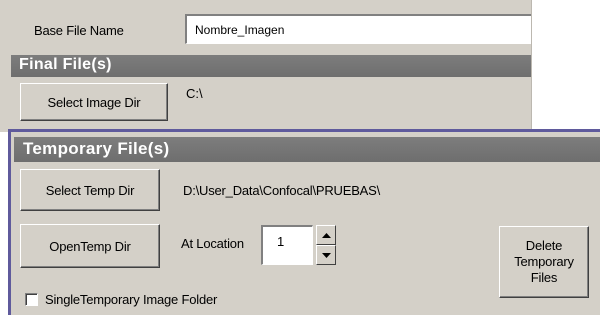 The width and height of the screenshot is (600, 315). What do you see at coordinates (131, 299) in the screenshot?
I see `single-temporary-folder-label: SingleTemporary Image Folder` at bounding box center [131, 299].